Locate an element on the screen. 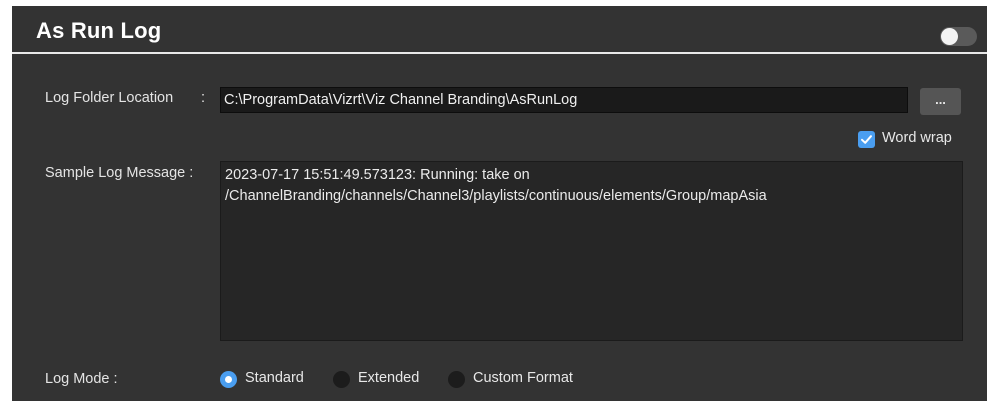  log-mode-label: Log Mode : is located at coordinates (81, 379).